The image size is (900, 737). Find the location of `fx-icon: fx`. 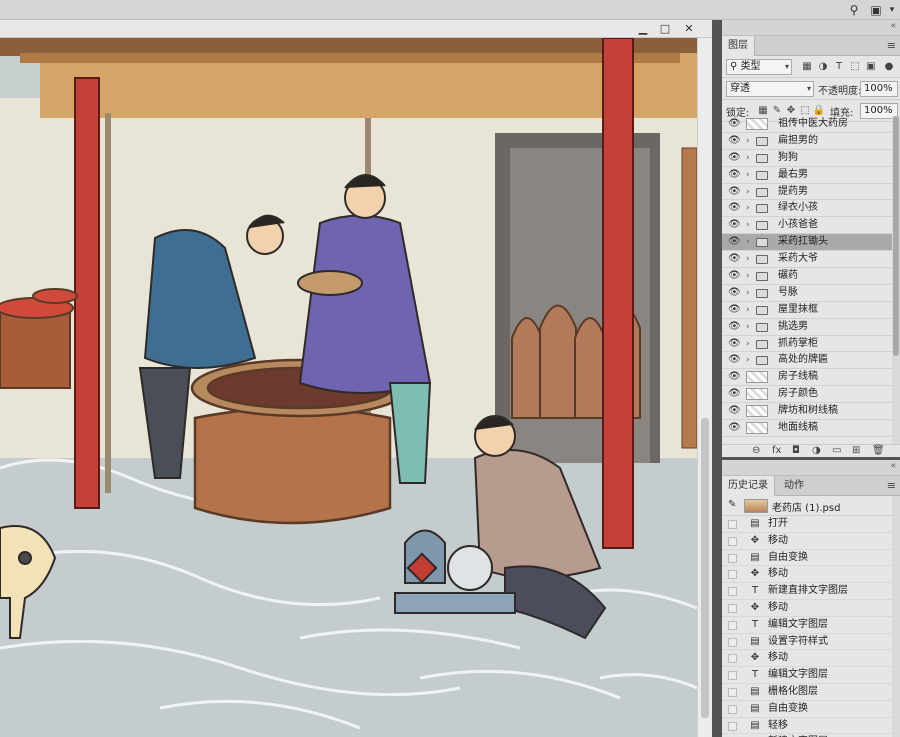

fx-icon: fx is located at coordinates (776, 450).